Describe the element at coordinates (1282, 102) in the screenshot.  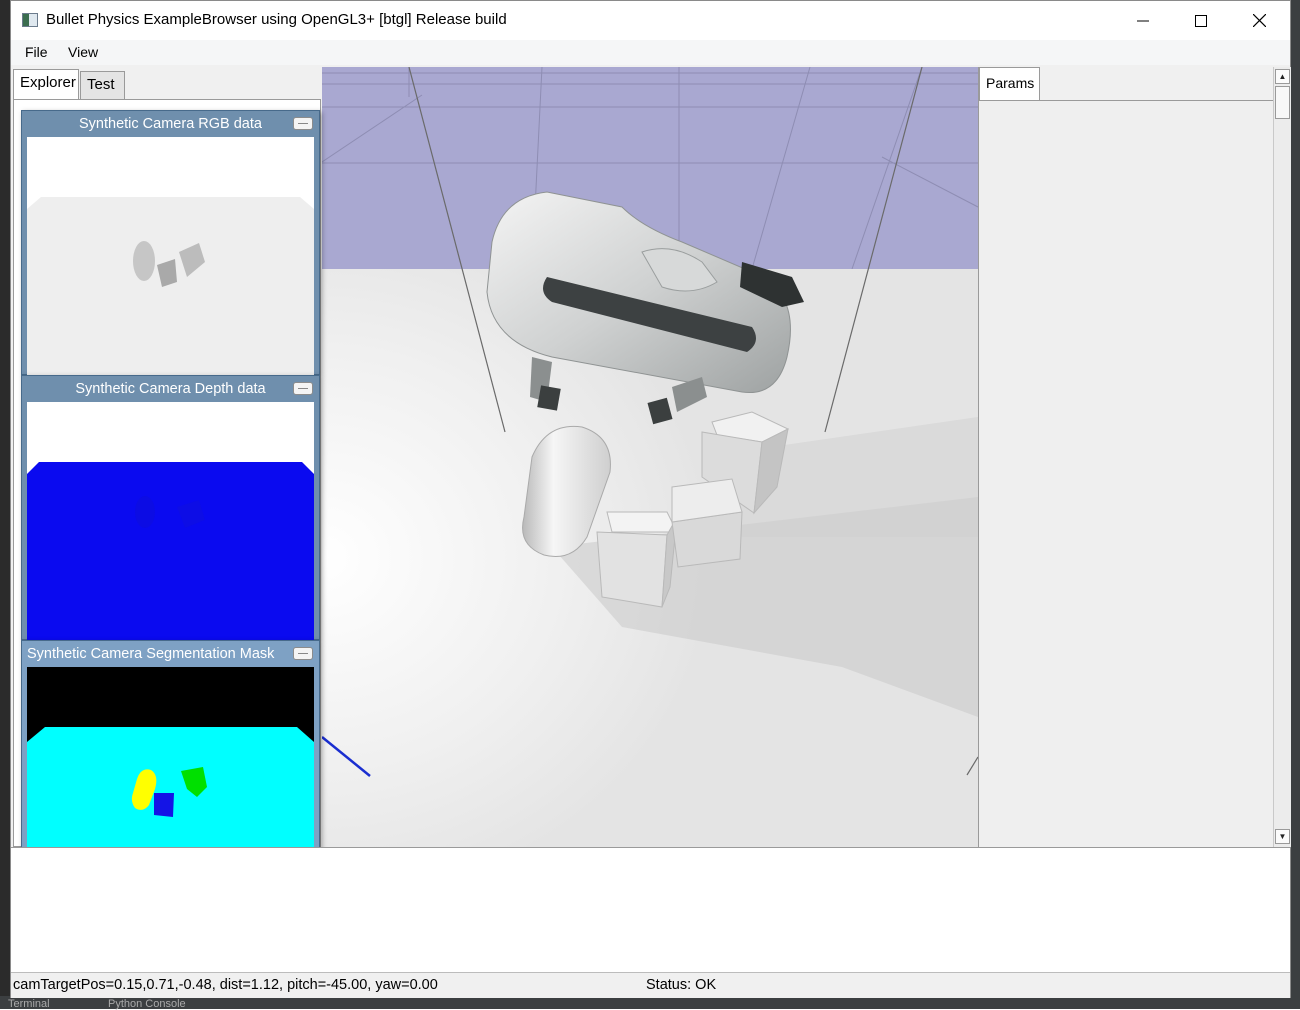
I see `scroll-thumb` at that location.